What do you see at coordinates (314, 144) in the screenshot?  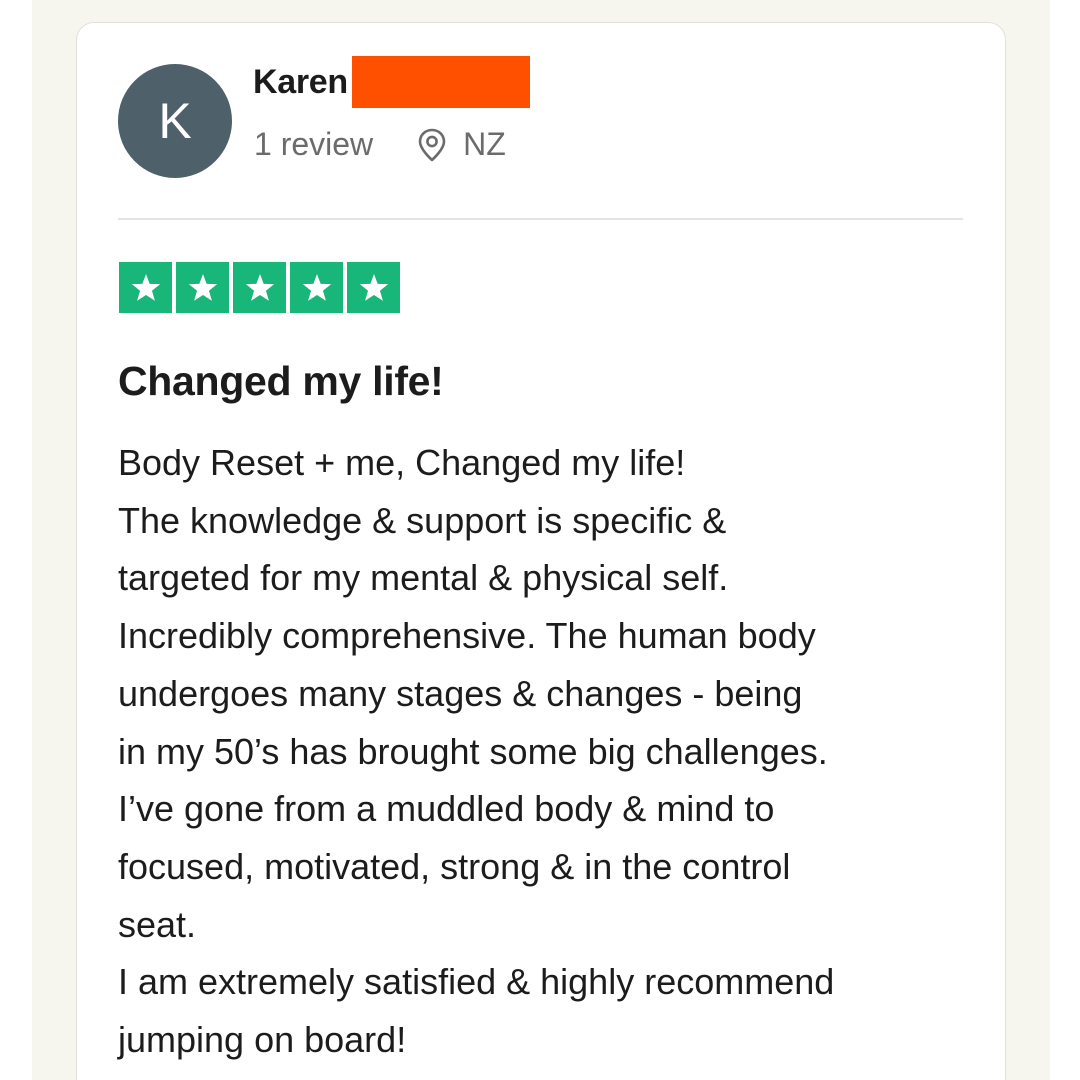 I see `review-count: 1 review` at bounding box center [314, 144].